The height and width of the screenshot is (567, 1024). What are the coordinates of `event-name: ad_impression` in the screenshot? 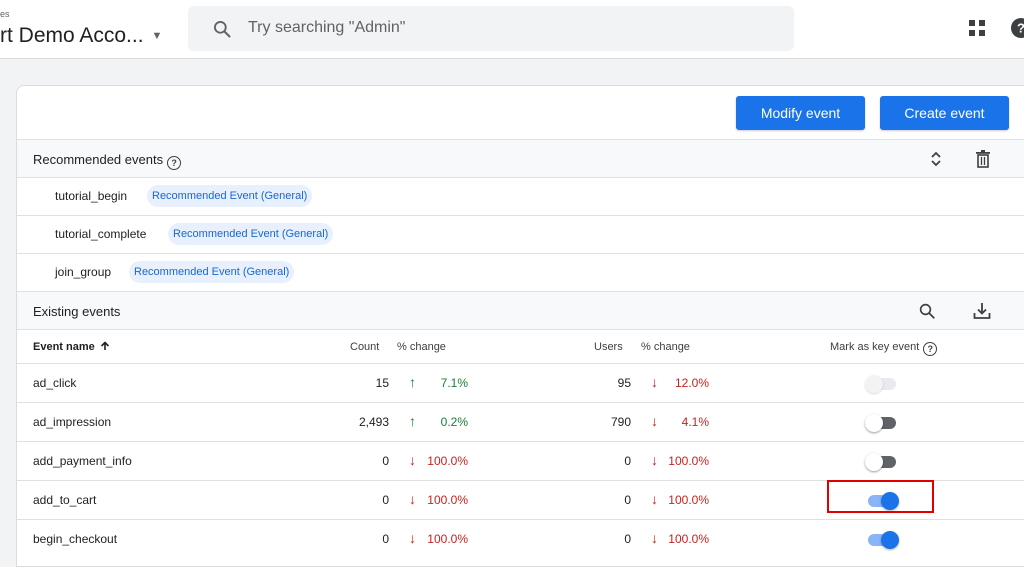 It's located at (72, 422).